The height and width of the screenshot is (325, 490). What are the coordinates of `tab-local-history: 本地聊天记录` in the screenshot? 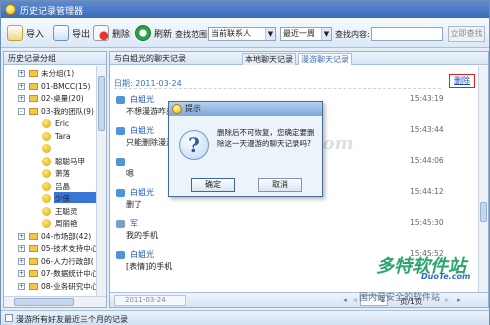 It's located at (269, 59).